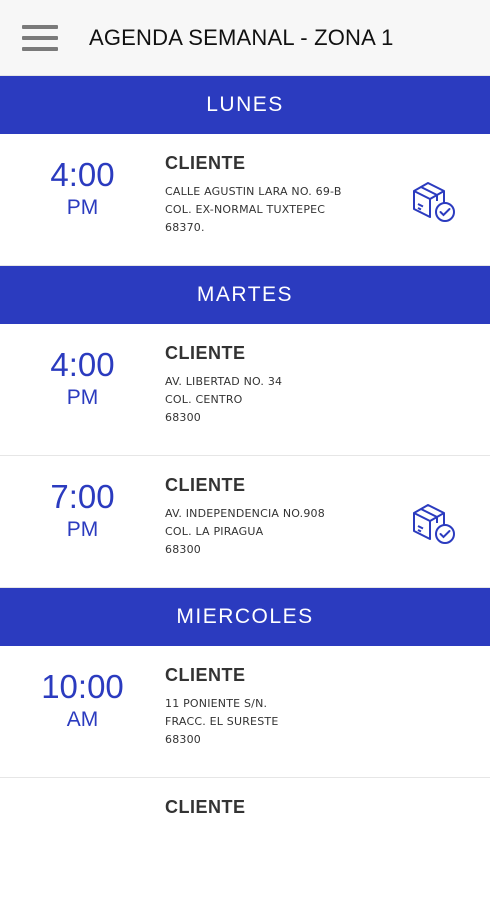 The image size is (490, 910). I want to click on address-line: COL. EX-NORMAL TUXTEPEC, so click(245, 209).